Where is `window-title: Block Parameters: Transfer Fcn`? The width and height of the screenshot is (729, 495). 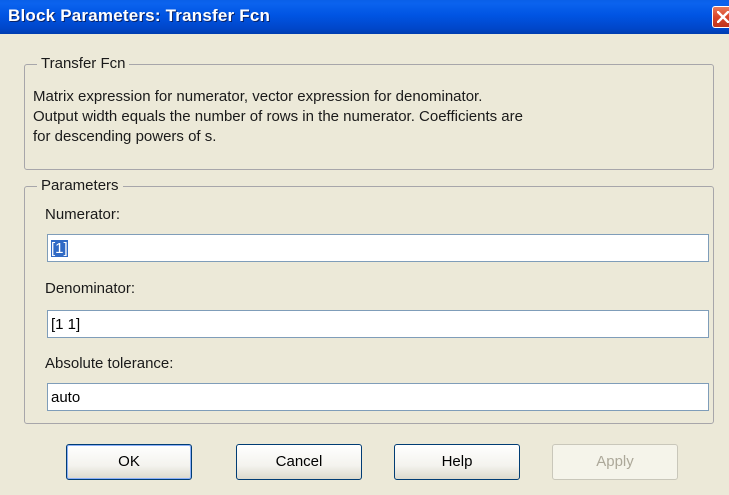
window-title: Block Parameters: Transfer Fcn is located at coordinates (139, 15).